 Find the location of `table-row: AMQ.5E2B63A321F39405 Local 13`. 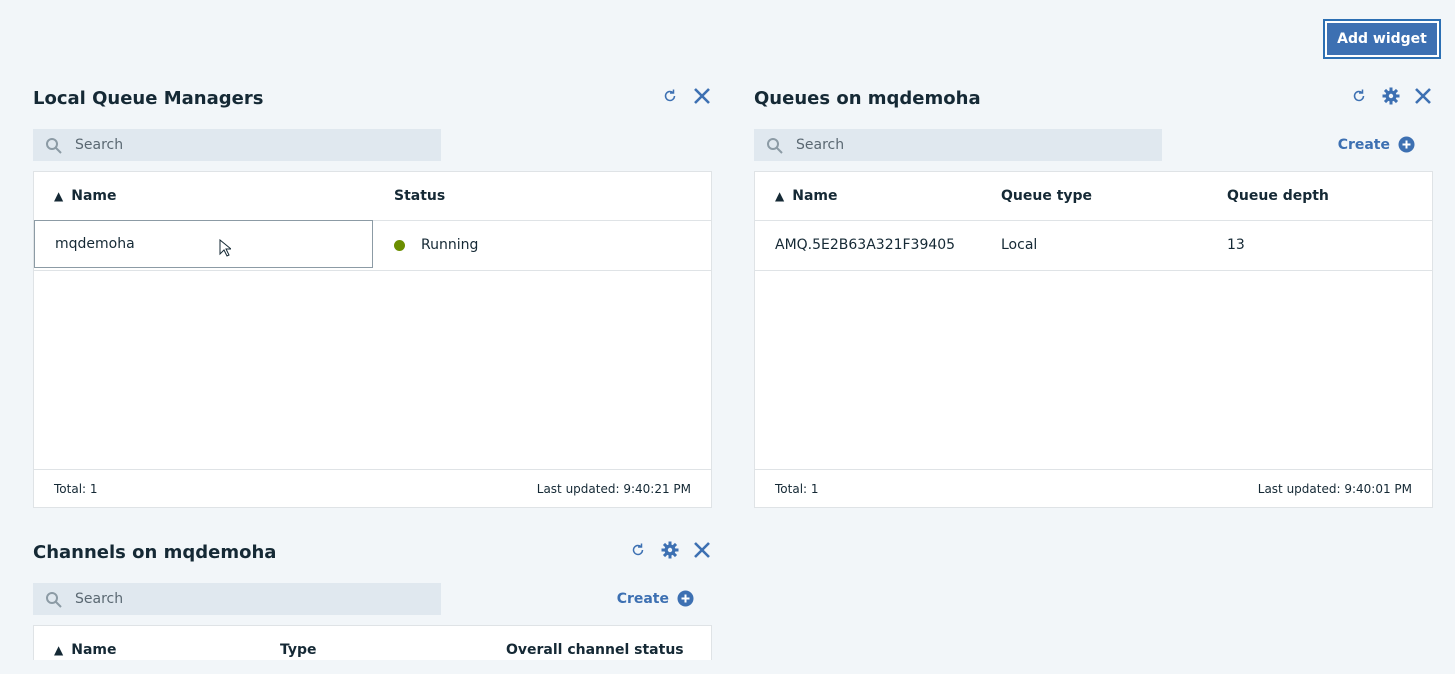

table-row: AMQ.5E2B63A321F39405 Local 13 is located at coordinates (1093, 245).